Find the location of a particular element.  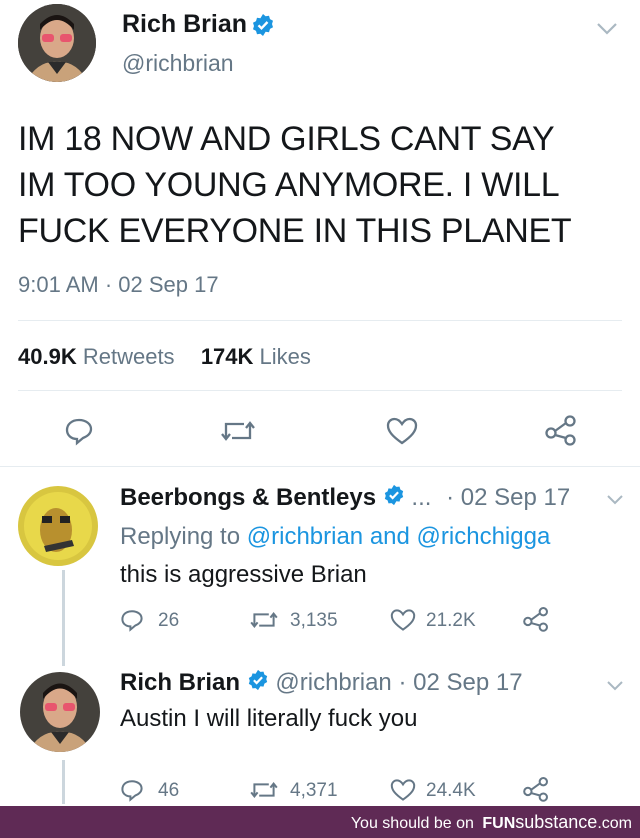

reply1-author-name: Beerbongs & Bentleys is located at coordinates (248, 497).